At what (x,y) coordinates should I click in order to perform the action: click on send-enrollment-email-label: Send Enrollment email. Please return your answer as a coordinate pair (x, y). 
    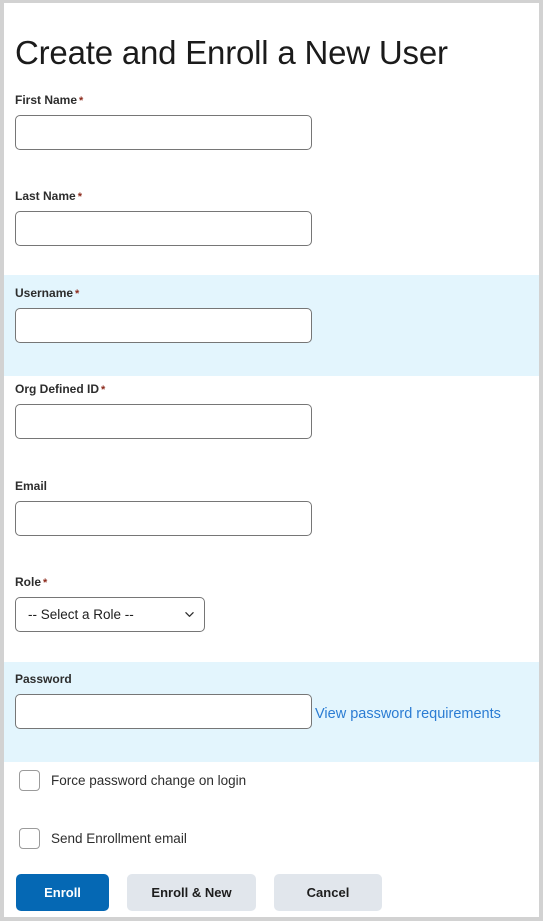
    Looking at the image, I should click on (119, 838).